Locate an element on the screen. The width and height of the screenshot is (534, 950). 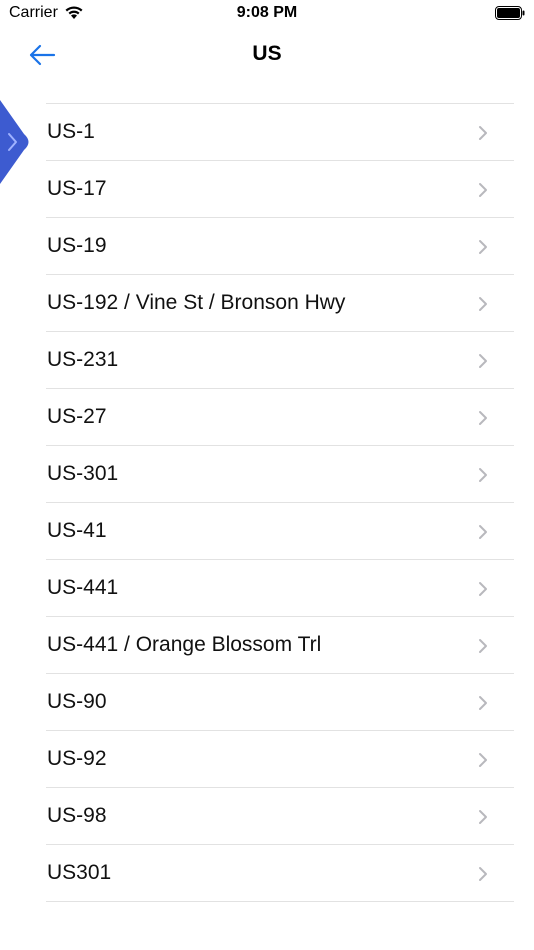
list-item-label: US-441 is located at coordinates (83, 587).